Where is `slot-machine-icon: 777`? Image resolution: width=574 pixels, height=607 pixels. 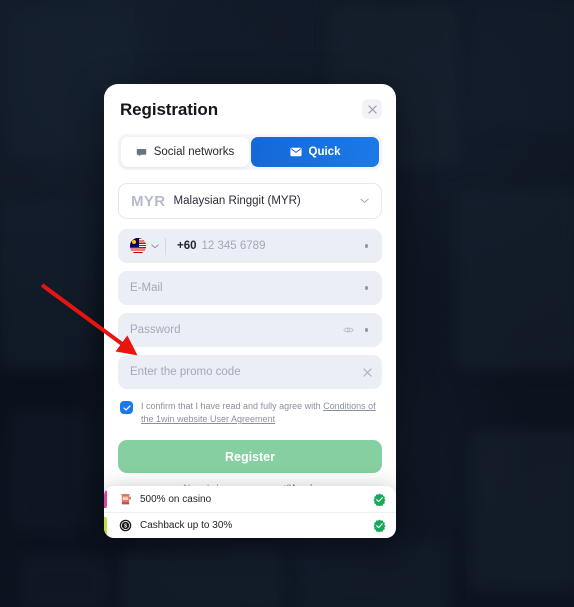 slot-machine-icon: 777 is located at coordinates (125, 499).